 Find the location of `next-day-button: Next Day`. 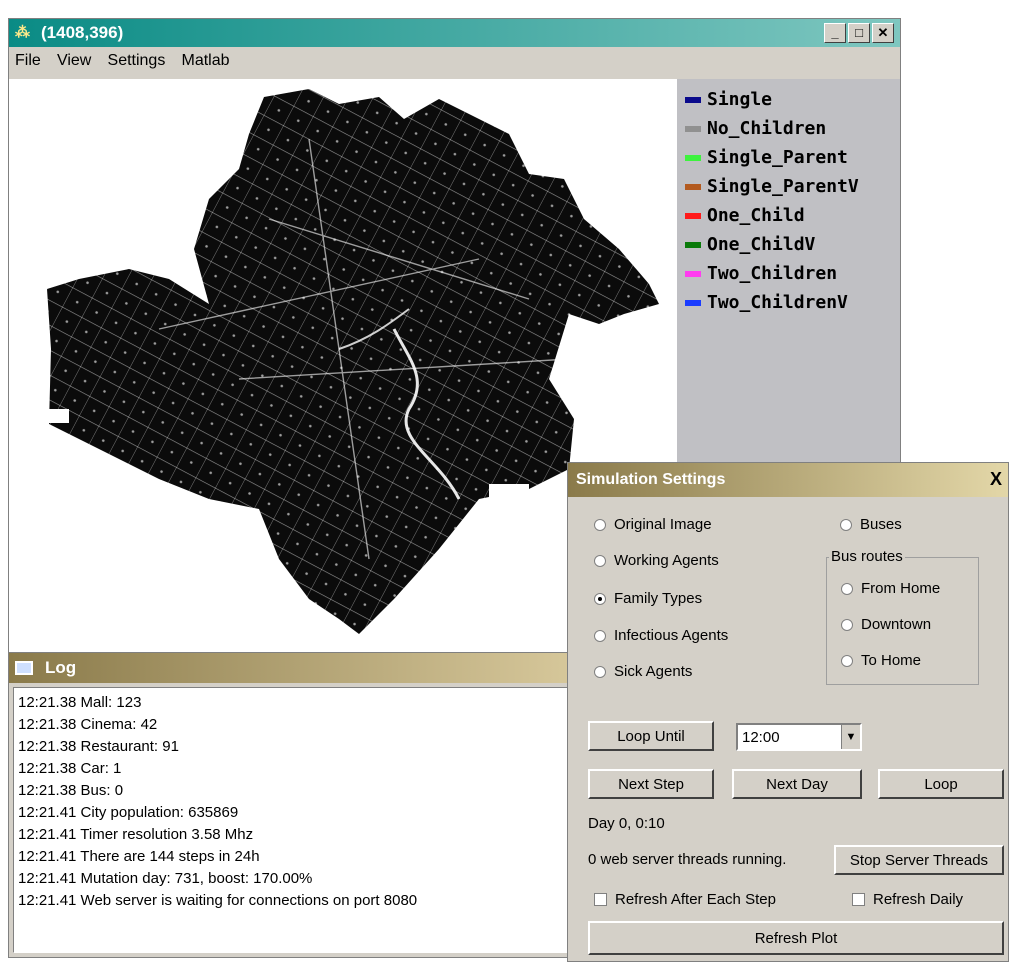

next-day-button: Next Day is located at coordinates (797, 784).